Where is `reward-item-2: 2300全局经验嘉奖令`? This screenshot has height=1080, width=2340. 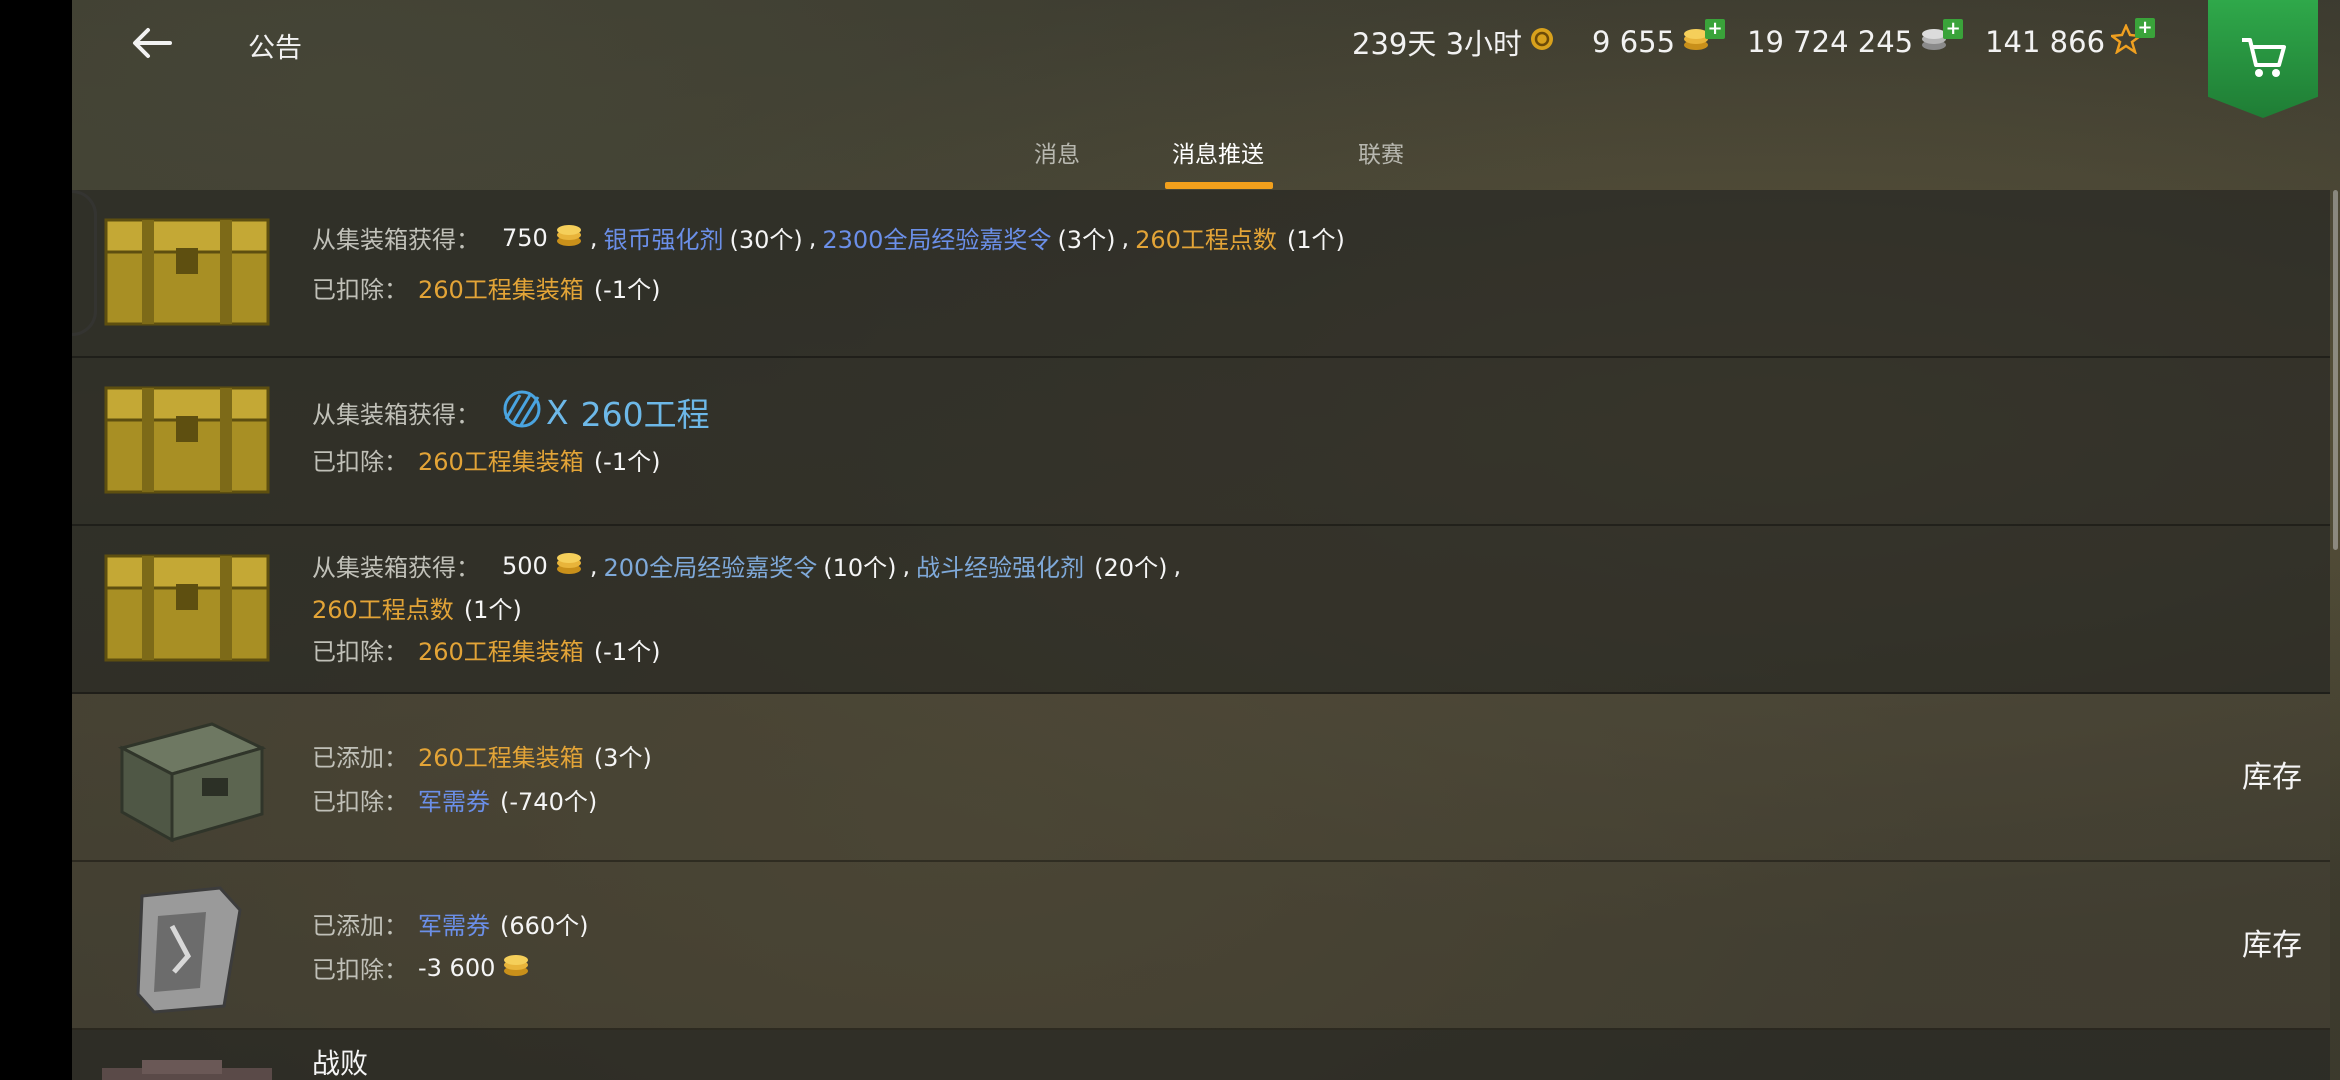 reward-item-2: 2300全局经验嘉奖令 is located at coordinates (937, 240).